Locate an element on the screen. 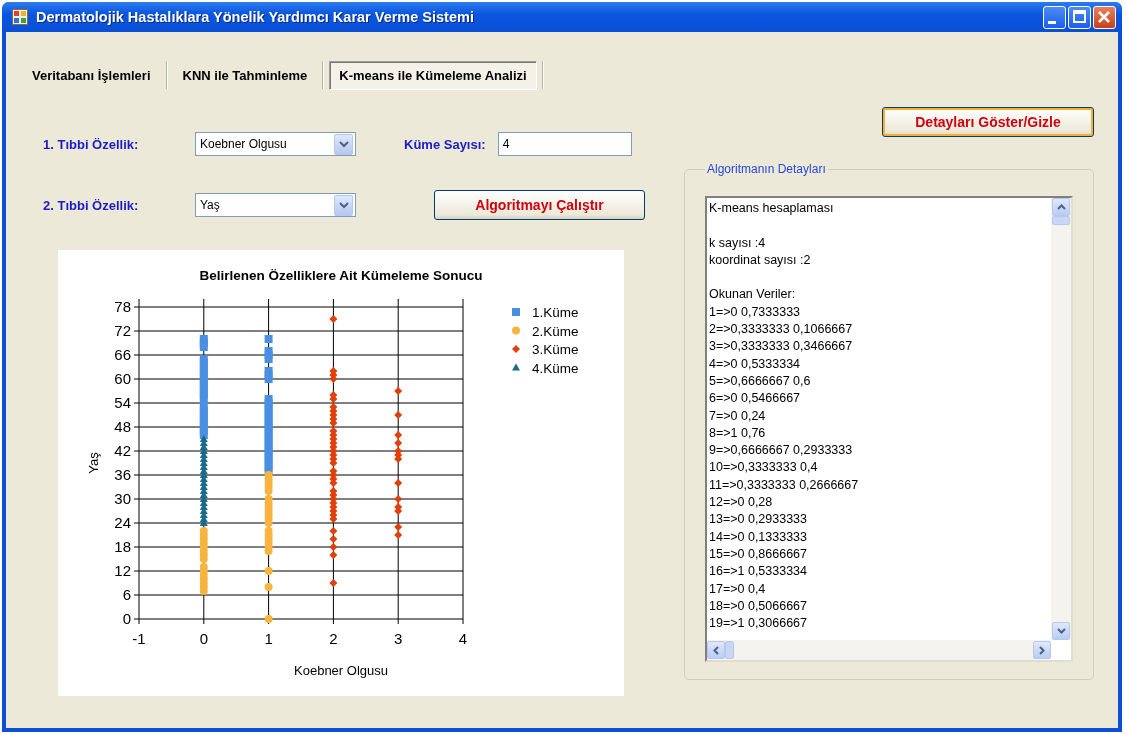 The image size is (1126, 734). text-line: 7=>0 0,24 is located at coordinates (738, 416).